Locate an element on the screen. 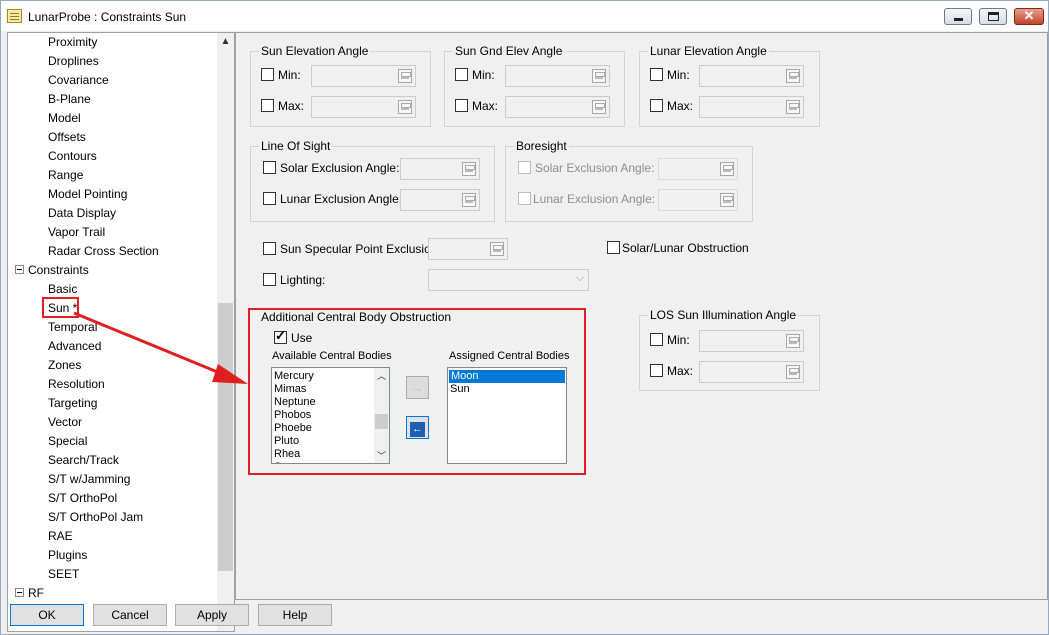 The height and width of the screenshot is (635, 1049). ok-button: OK is located at coordinates (47, 615).